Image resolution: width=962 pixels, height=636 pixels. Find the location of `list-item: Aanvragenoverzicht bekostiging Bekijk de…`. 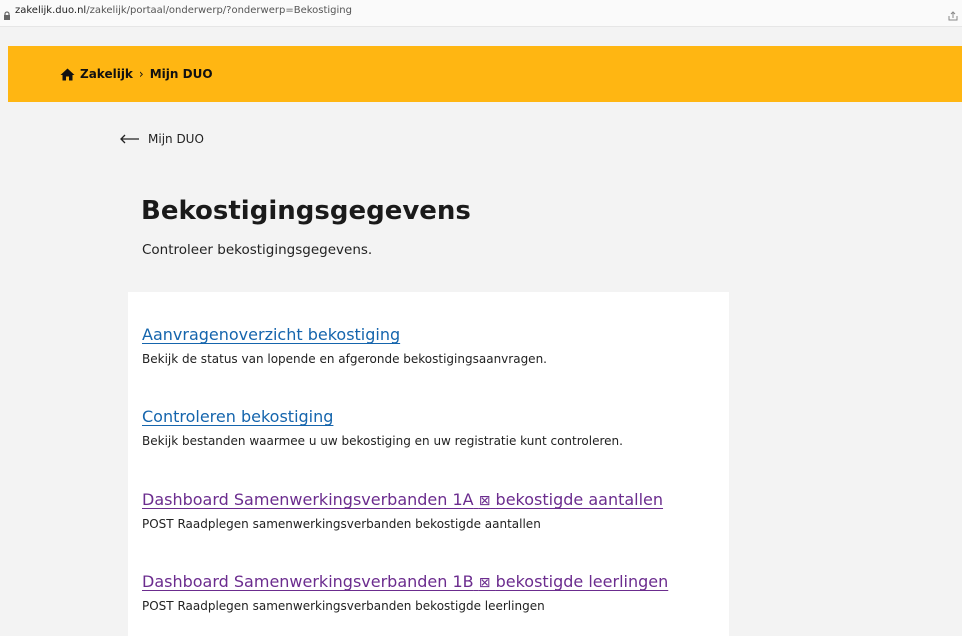

list-item: Aanvragenoverzicht bekostiging Bekijk de… is located at coordinates (344, 345).